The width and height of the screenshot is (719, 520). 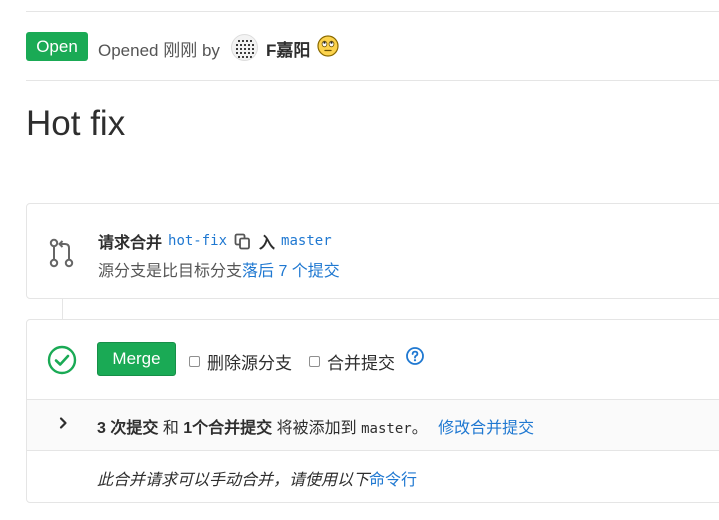 I want to click on question-circle-icon, so click(x=415, y=356).